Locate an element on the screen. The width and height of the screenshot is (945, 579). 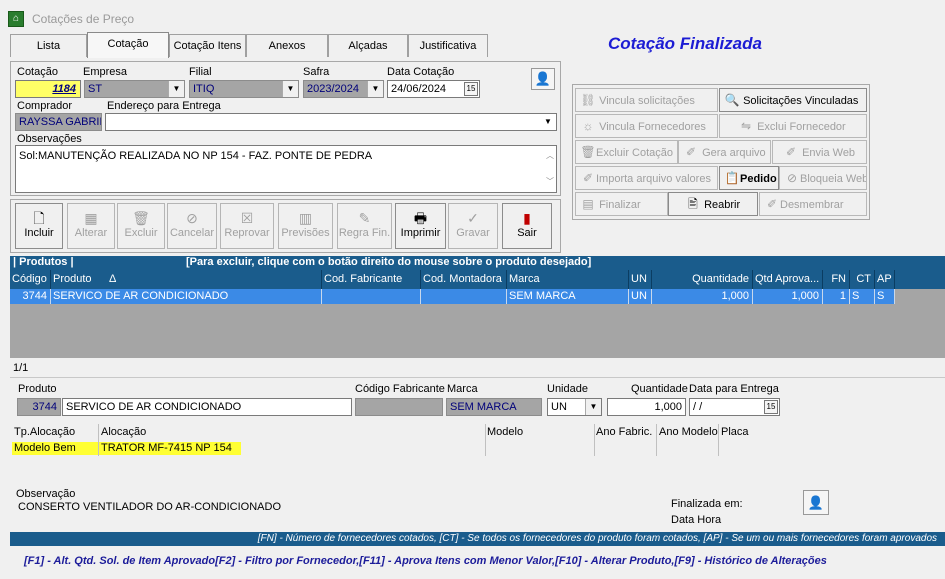
produto-name-field: SERVICO DE AR CONDICIONADO is located at coordinates (207, 407).